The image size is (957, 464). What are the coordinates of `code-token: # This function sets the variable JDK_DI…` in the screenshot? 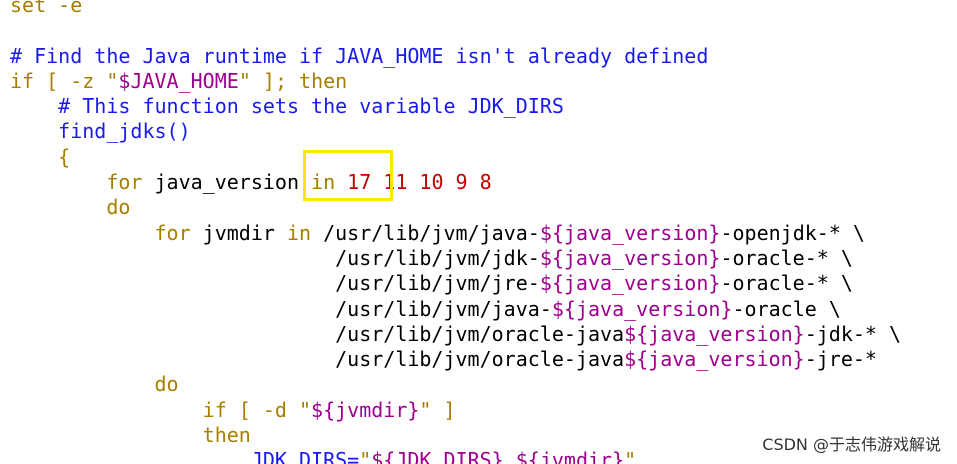 It's located at (311, 106).